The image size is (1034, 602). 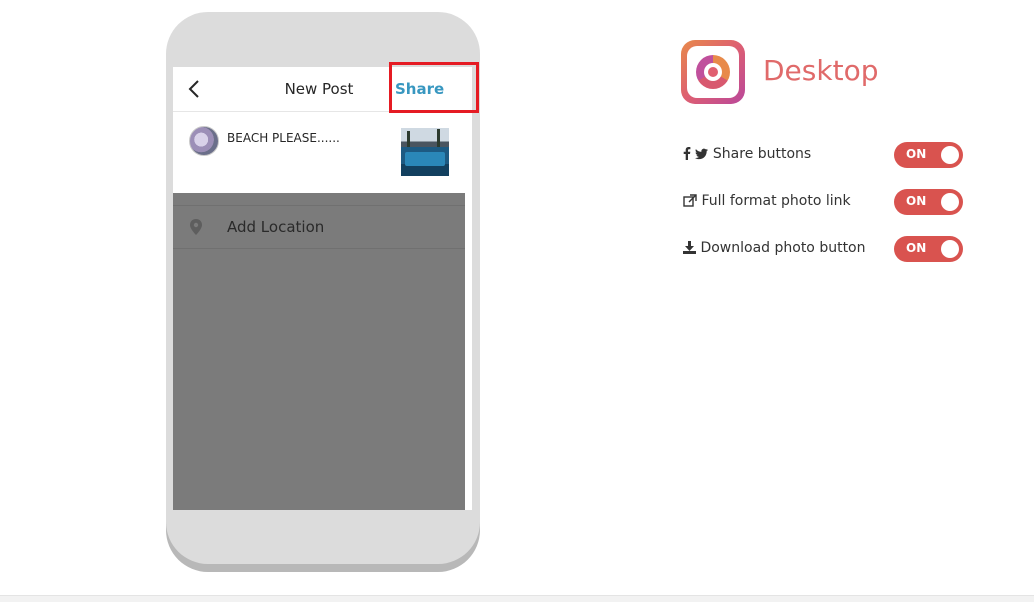 I want to click on location-pin-icon, so click(x=196, y=227).